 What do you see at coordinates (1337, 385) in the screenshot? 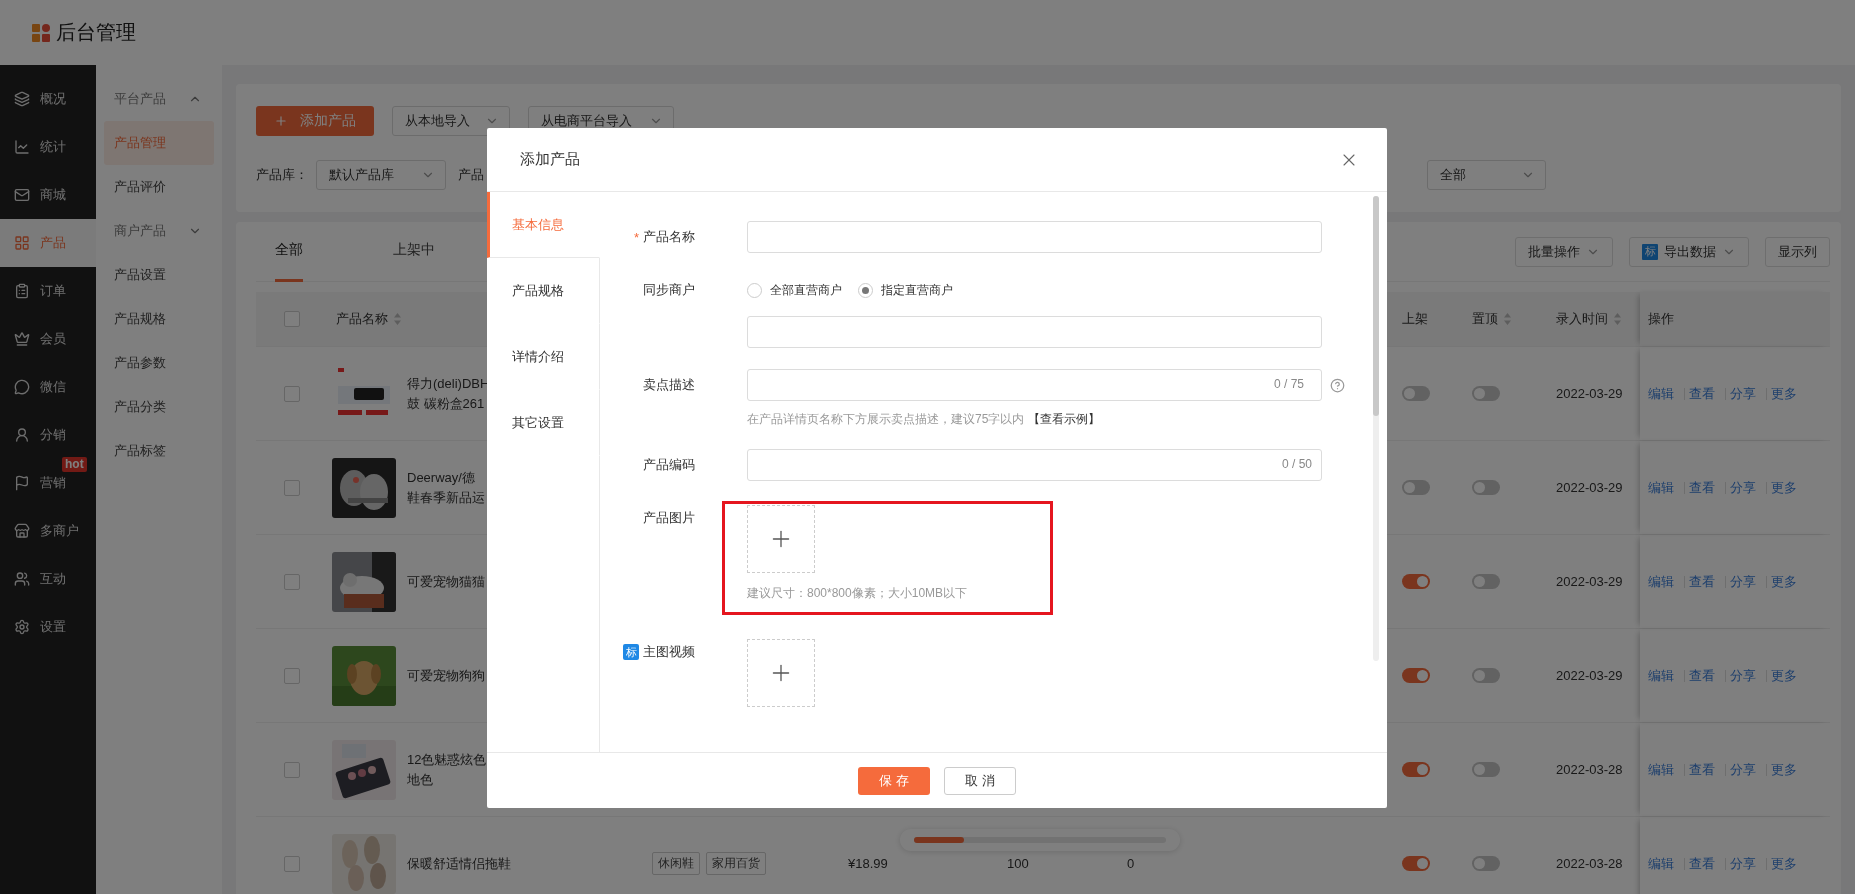
I see `help-icon` at bounding box center [1337, 385].